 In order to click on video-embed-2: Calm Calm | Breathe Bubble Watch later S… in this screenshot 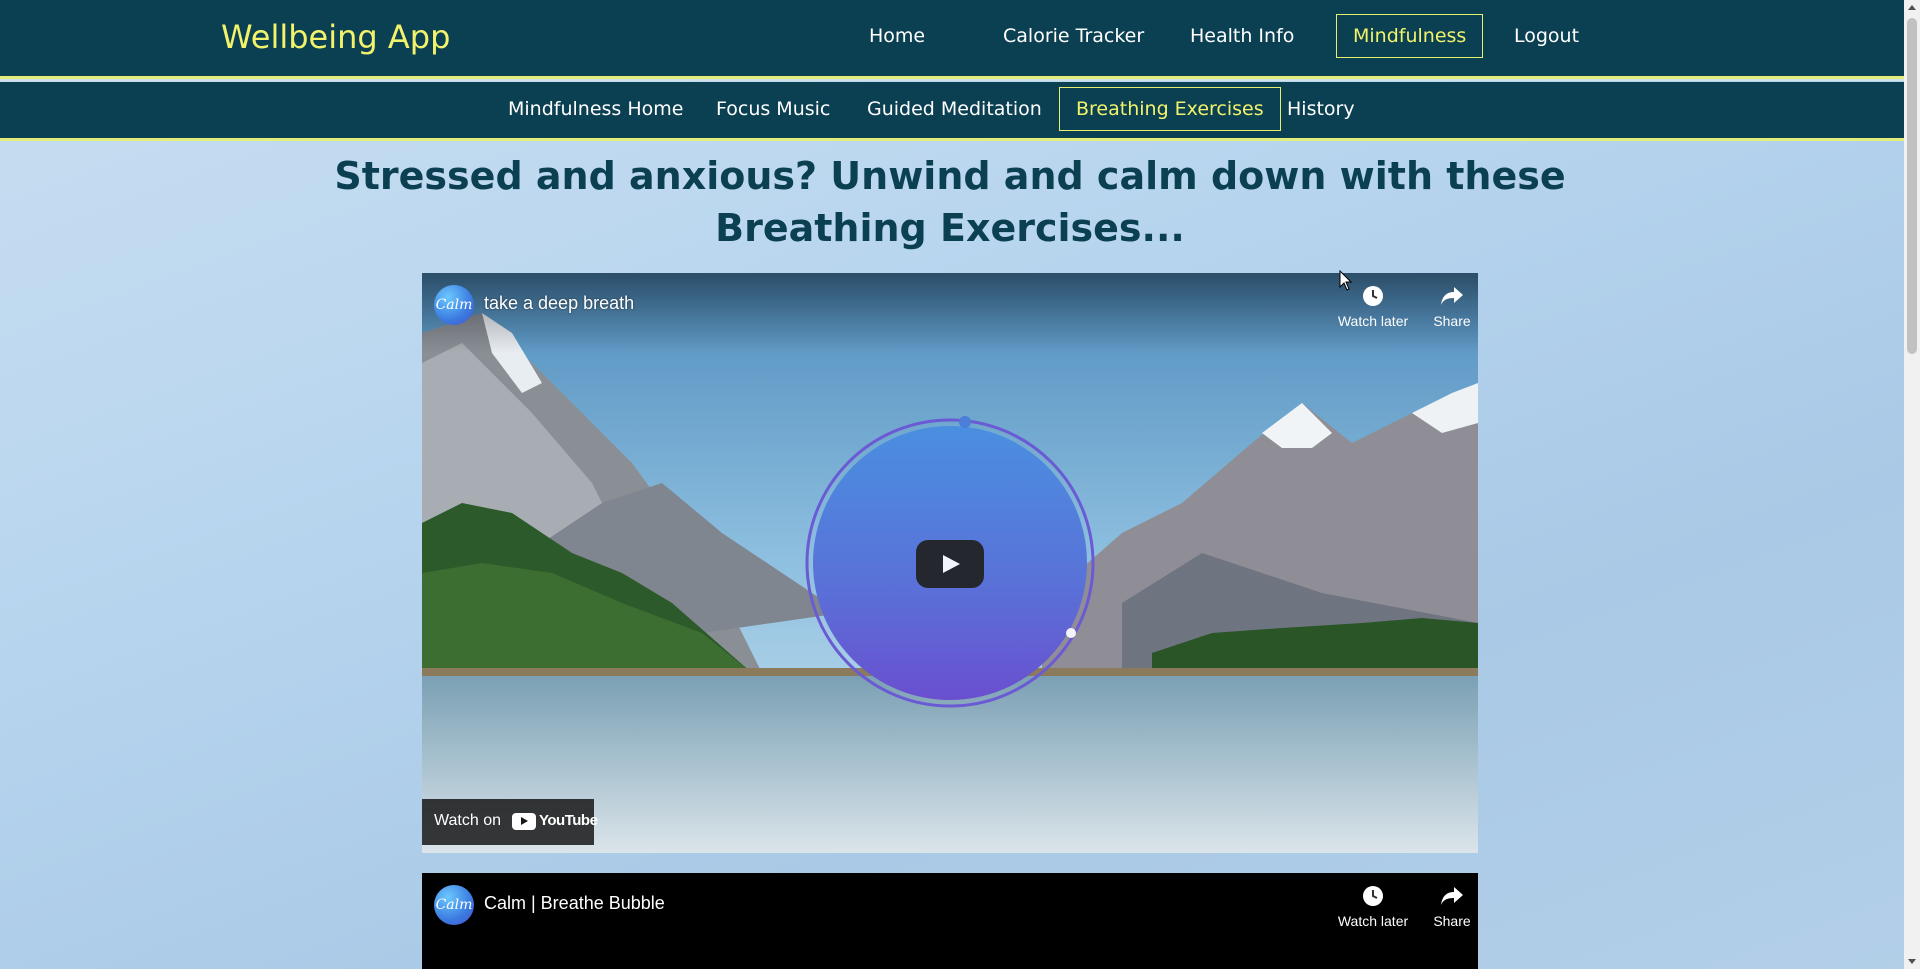, I will do `click(950, 921)`.